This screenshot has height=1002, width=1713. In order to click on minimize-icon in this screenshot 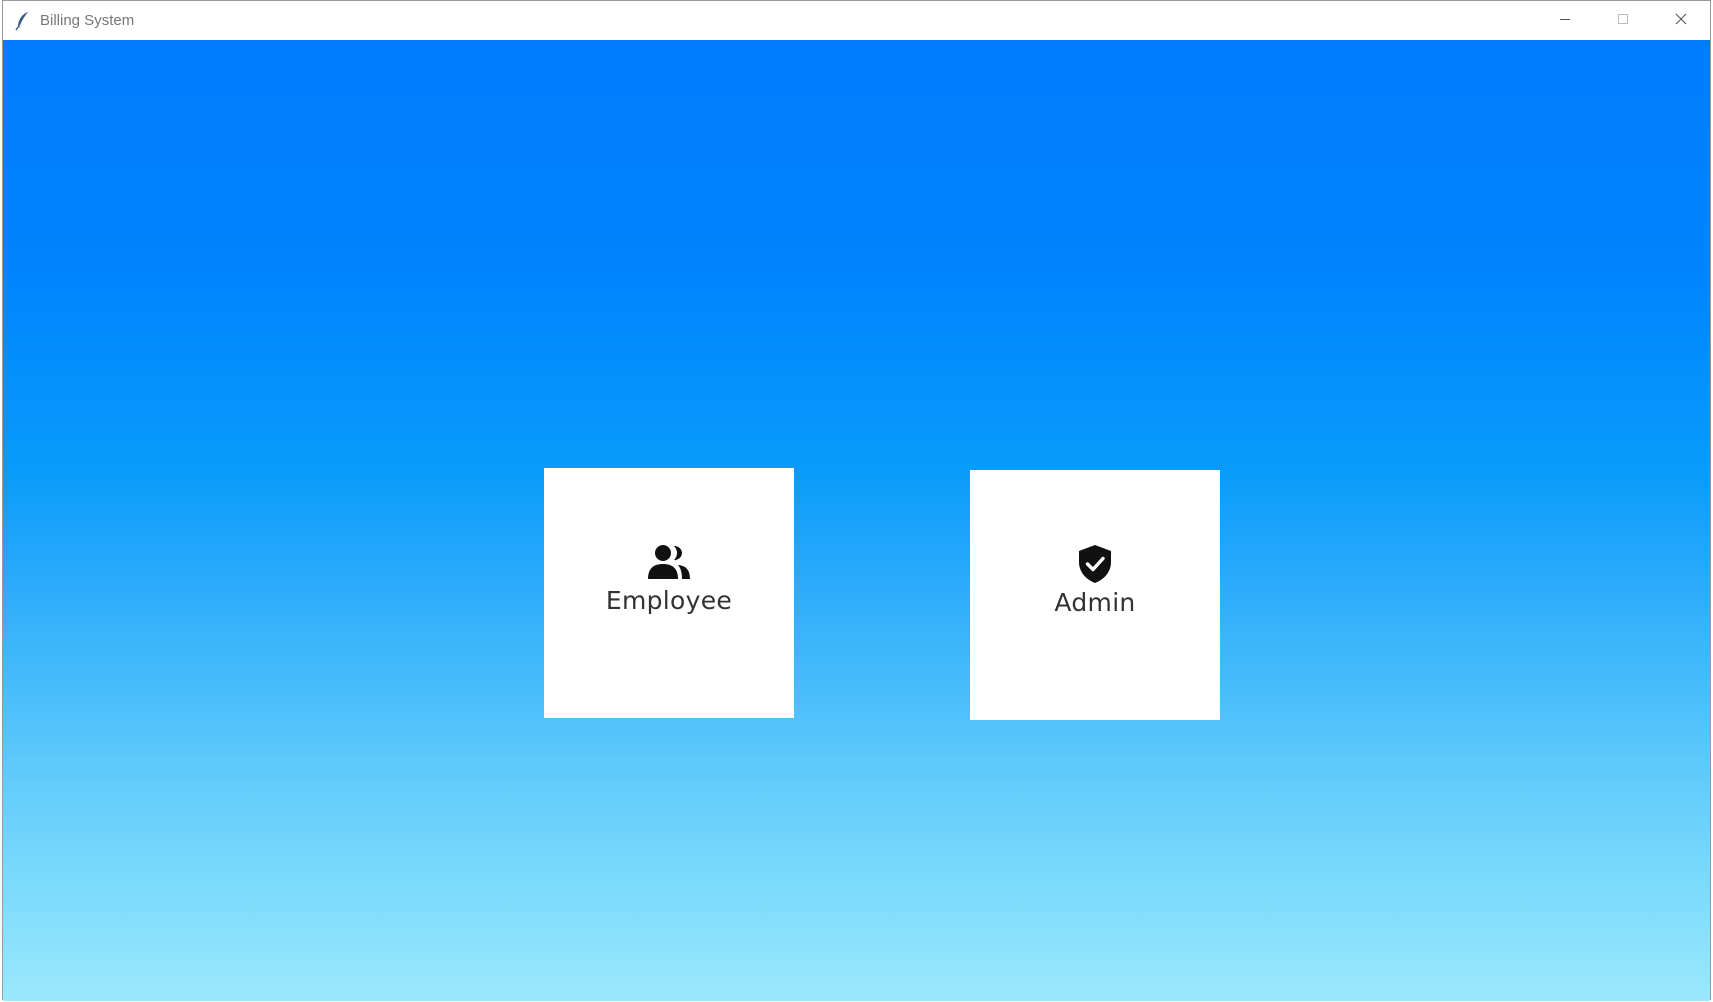, I will do `click(1565, 21)`.